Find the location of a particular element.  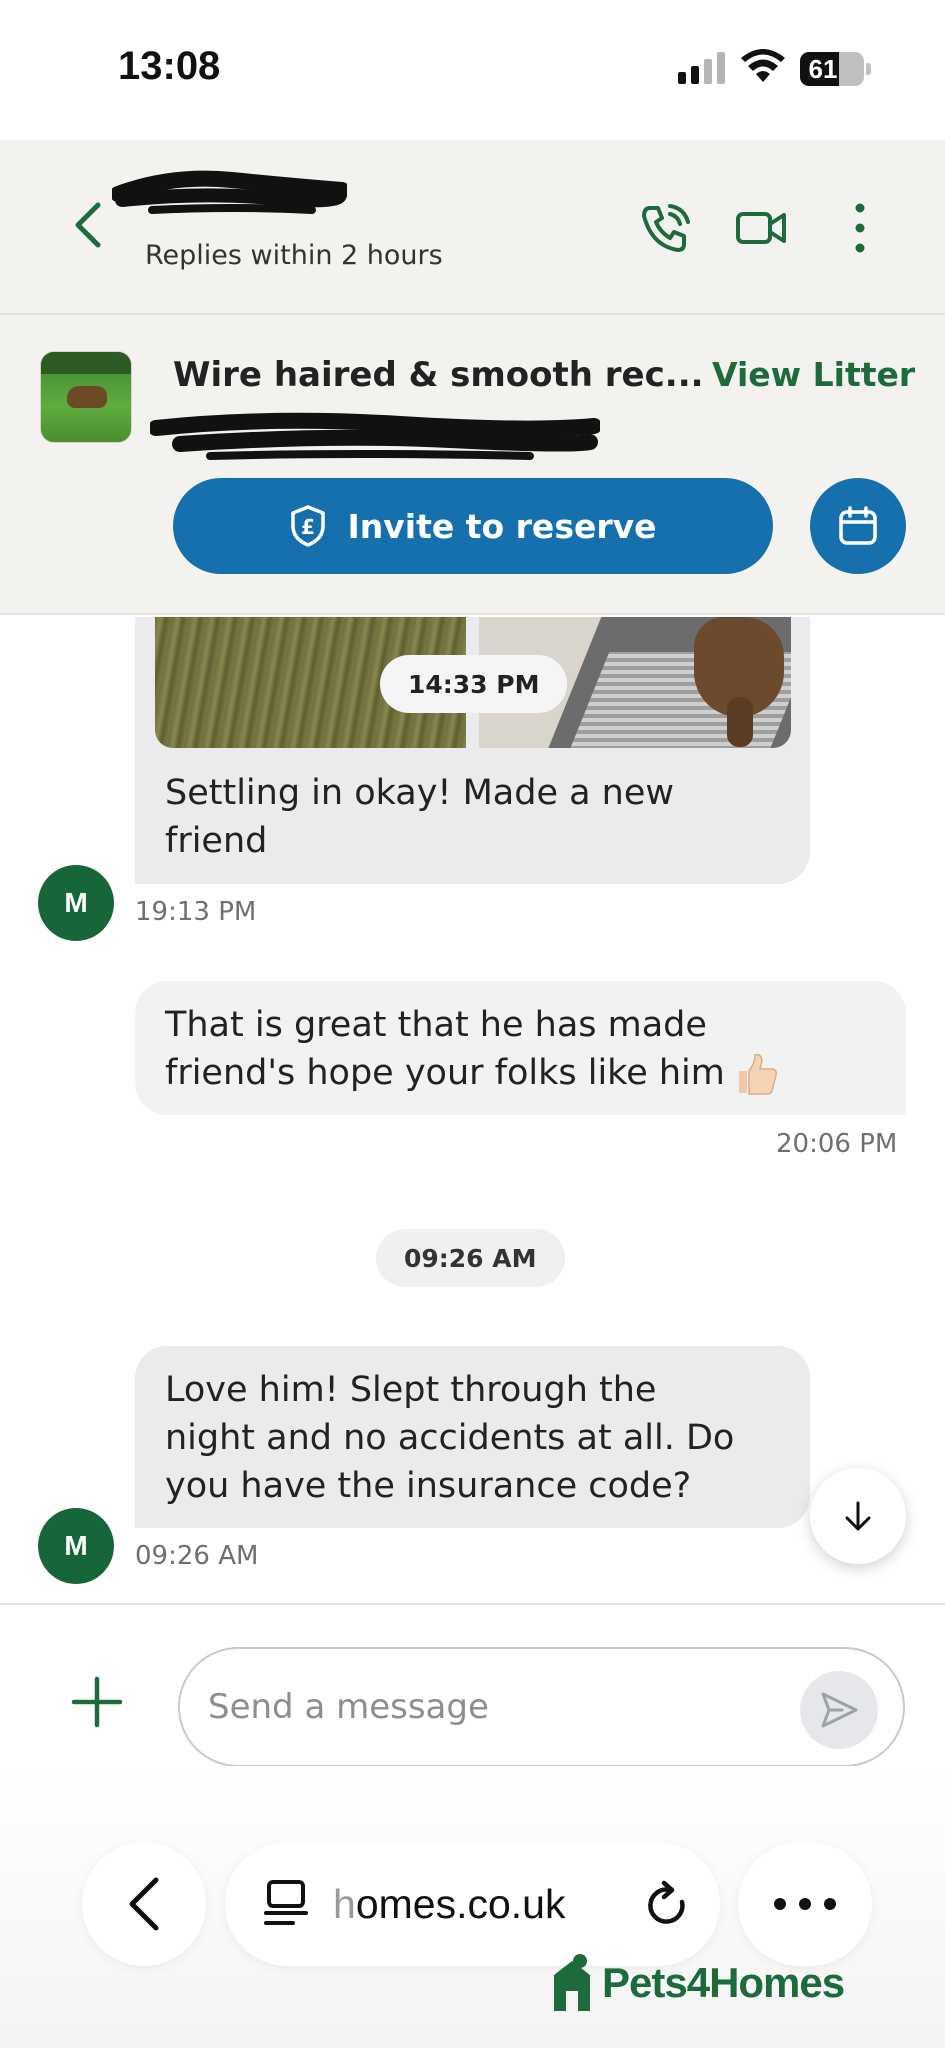

litter-thumbnail is located at coordinates (86, 397).